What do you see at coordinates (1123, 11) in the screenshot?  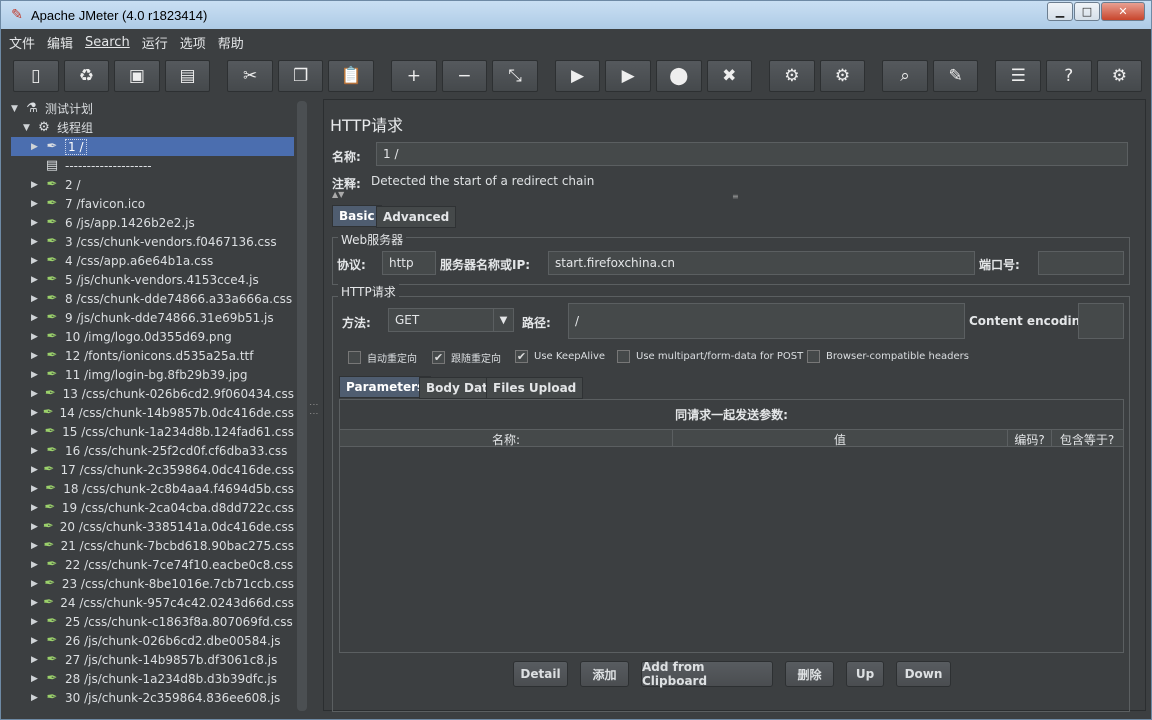 I see `close-button: ✕` at bounding box center [1123, 11].